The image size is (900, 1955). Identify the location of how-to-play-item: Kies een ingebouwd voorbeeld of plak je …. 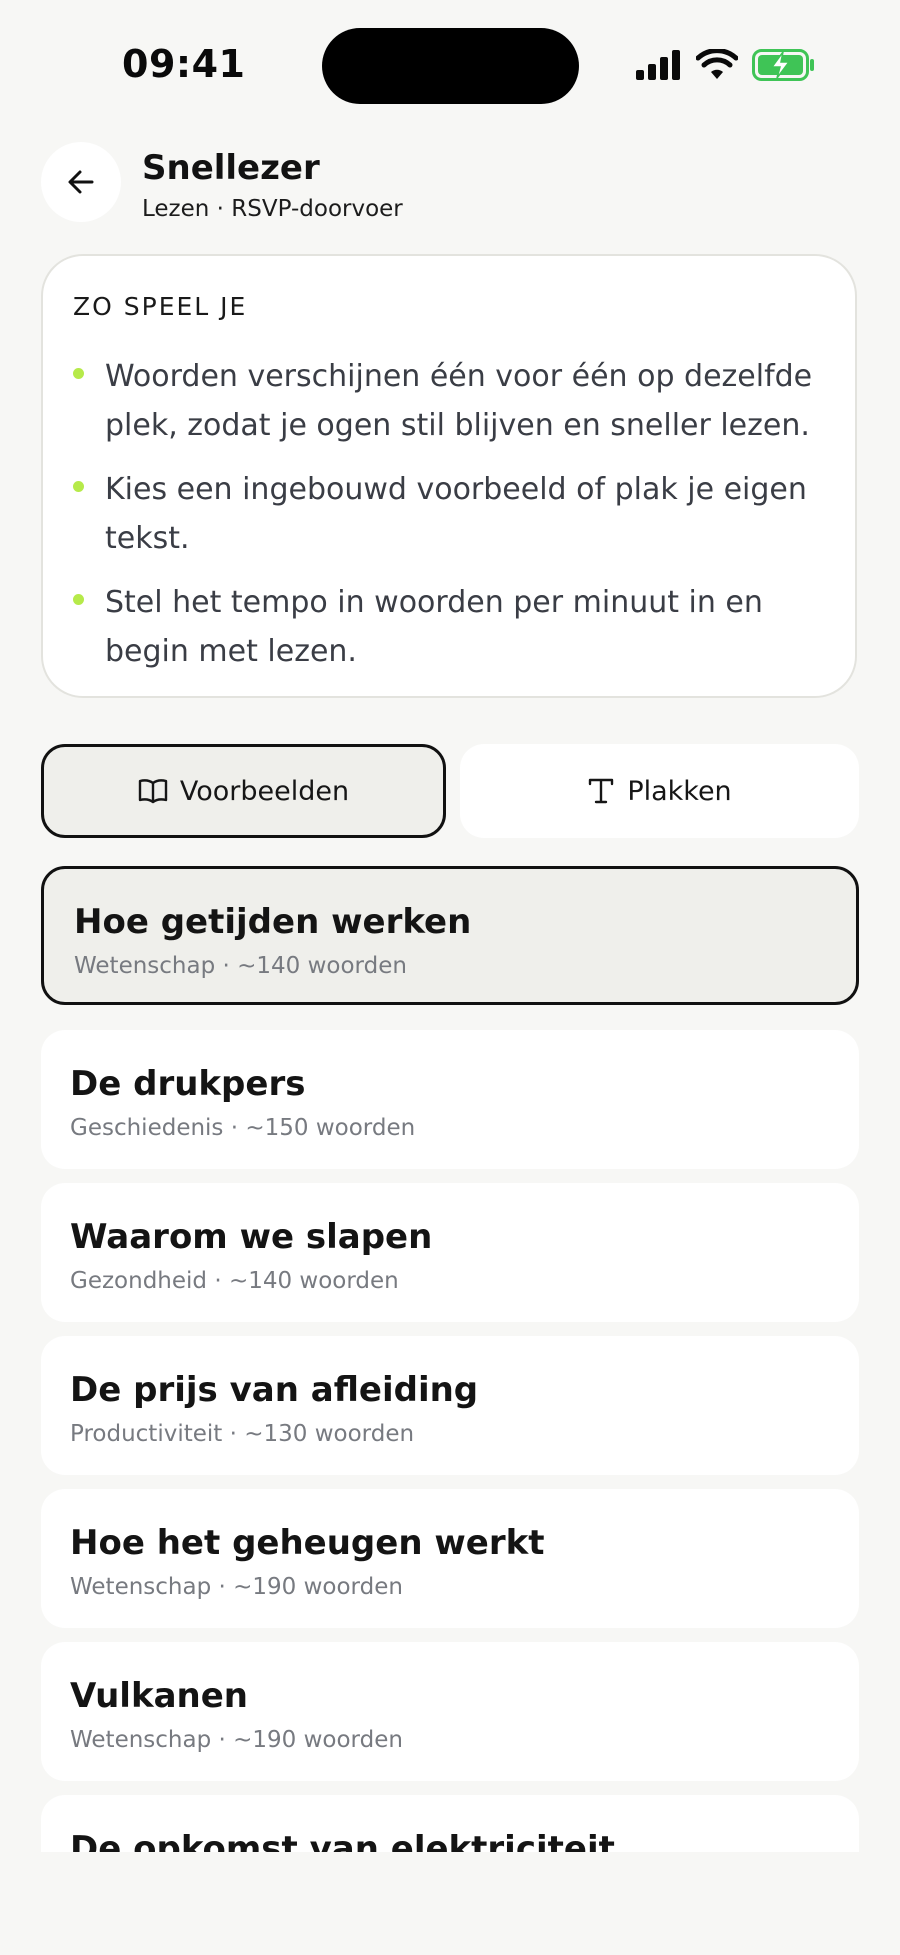
(453, 514).